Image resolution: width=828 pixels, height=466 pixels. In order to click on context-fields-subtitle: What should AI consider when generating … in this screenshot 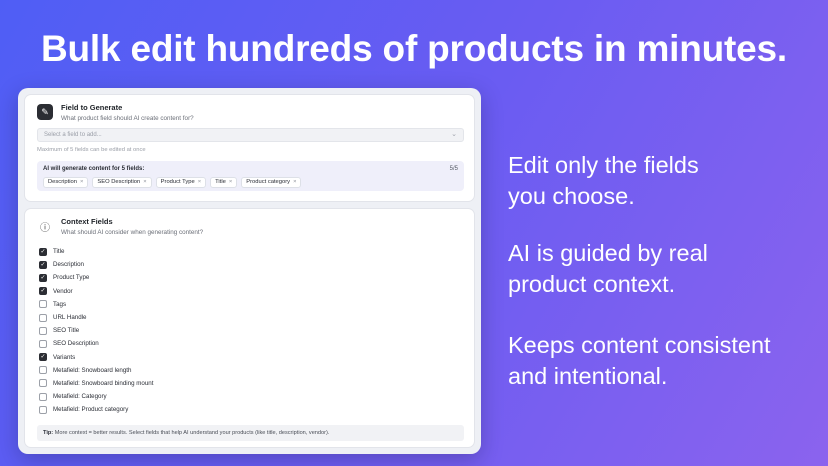, I will do `click(132, 232)`.